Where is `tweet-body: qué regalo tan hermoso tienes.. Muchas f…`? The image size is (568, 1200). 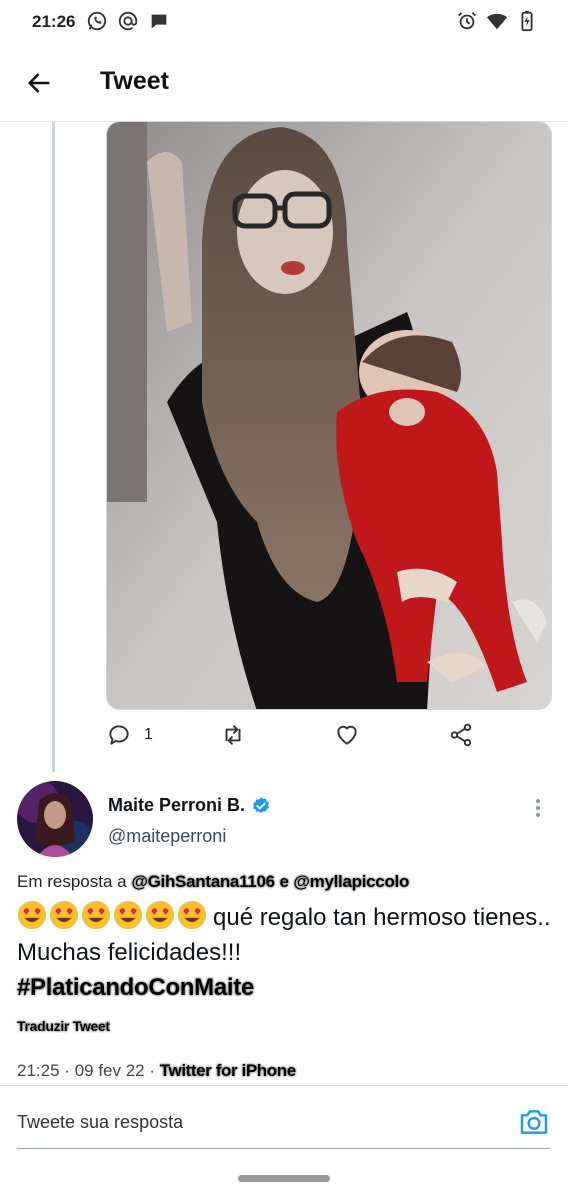 tweet-body: qué regalo tan hermoso tienes.. Muchas f… is located at coordinates (287, 952).